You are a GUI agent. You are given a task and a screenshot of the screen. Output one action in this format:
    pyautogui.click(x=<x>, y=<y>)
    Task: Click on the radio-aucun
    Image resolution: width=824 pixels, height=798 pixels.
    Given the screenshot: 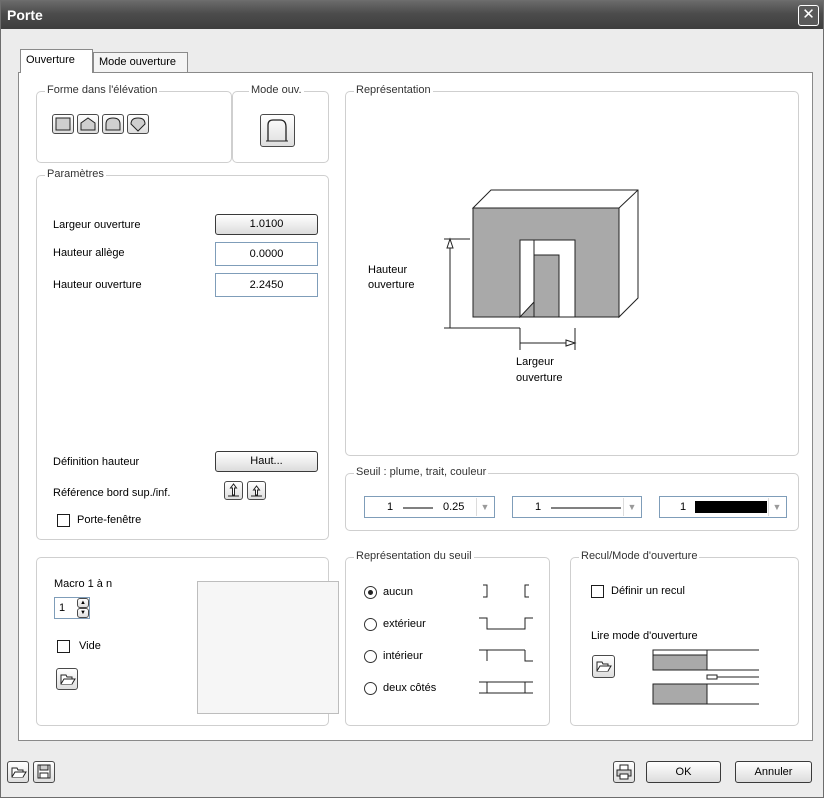 What is the action you would take?
    pyautogui.click(x=370, y=592)
    